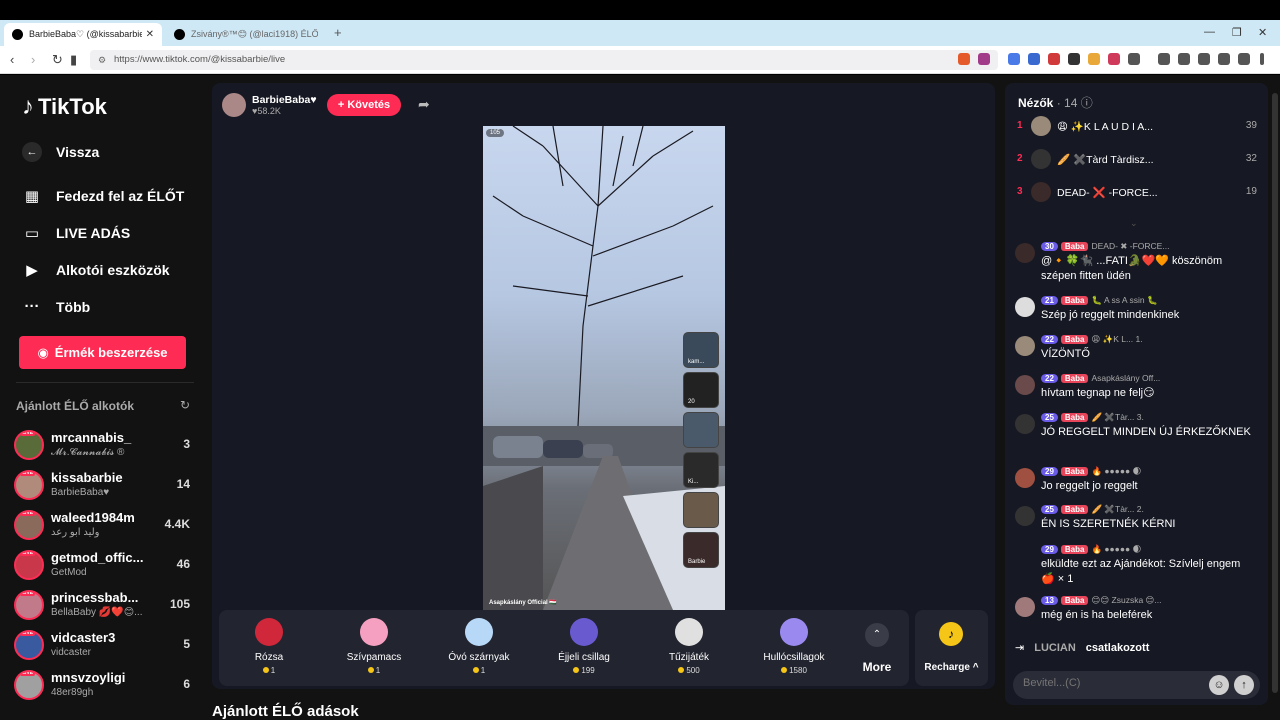  What do you see at coordinates (701, 390) in the screenshot?
I see `mini-stream: 20` at bounding box center [701, 390].